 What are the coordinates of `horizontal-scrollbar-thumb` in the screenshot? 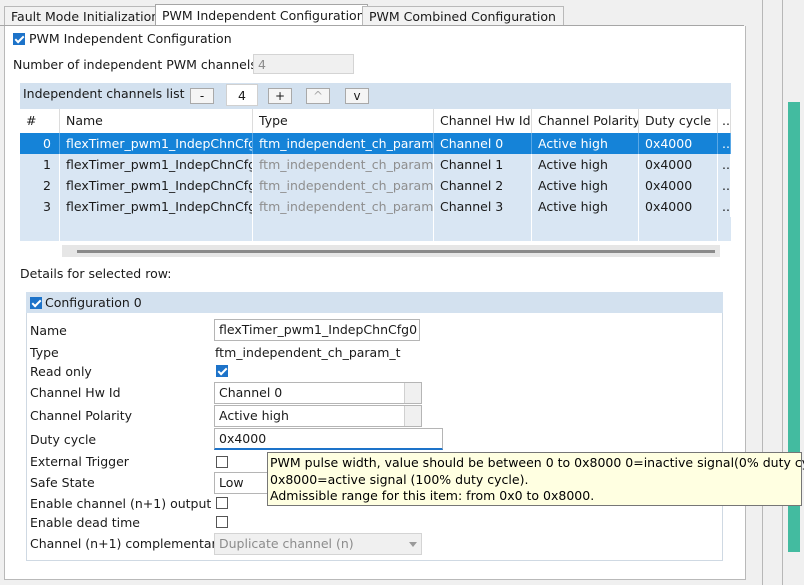 It's located at (396, 251).